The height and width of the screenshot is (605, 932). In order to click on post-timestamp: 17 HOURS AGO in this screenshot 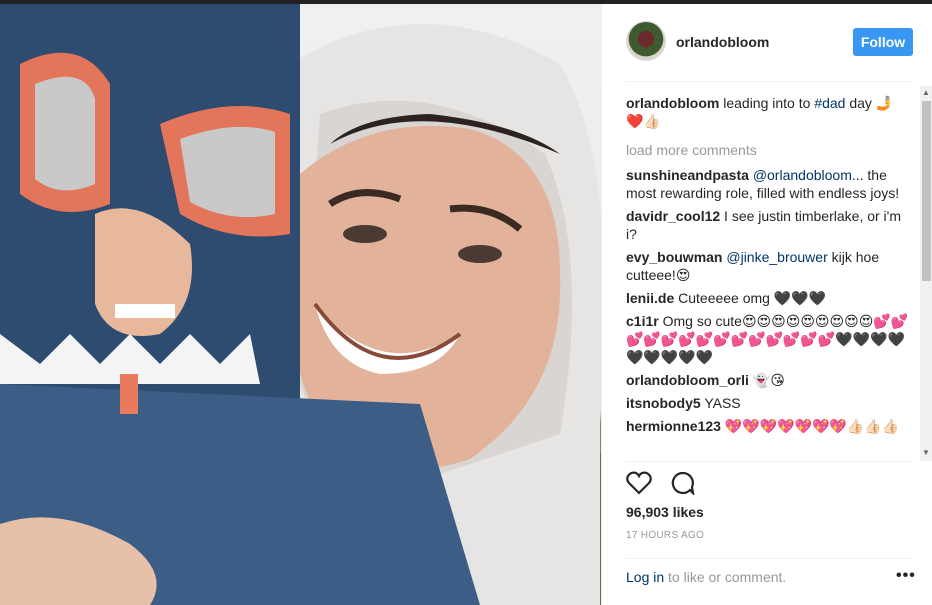, I will do `click(665, 535)`.